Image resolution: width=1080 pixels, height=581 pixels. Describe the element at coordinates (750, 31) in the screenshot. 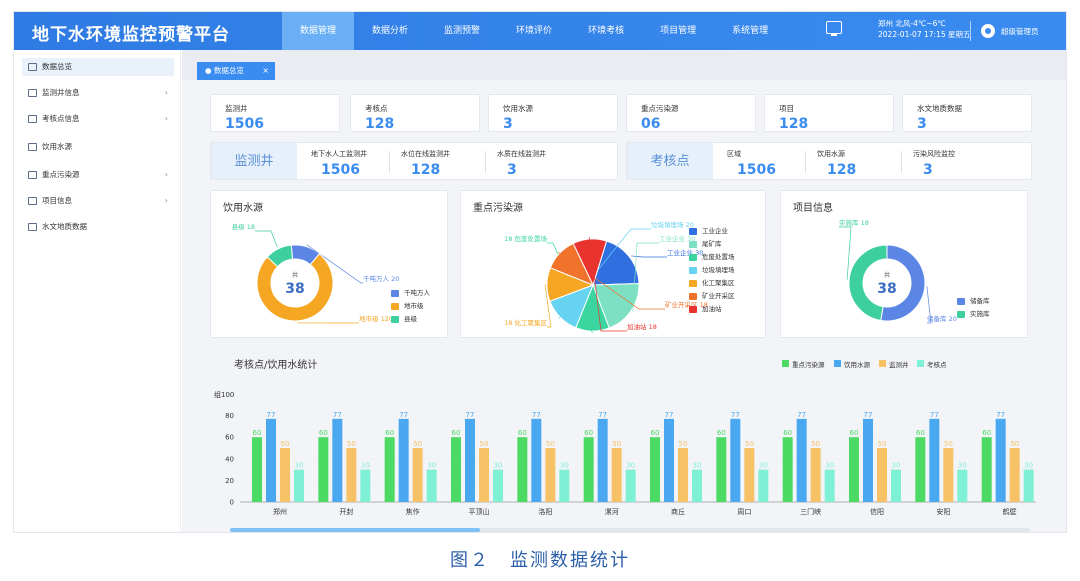

I see `nav-item-6: 系统管理` at that location.